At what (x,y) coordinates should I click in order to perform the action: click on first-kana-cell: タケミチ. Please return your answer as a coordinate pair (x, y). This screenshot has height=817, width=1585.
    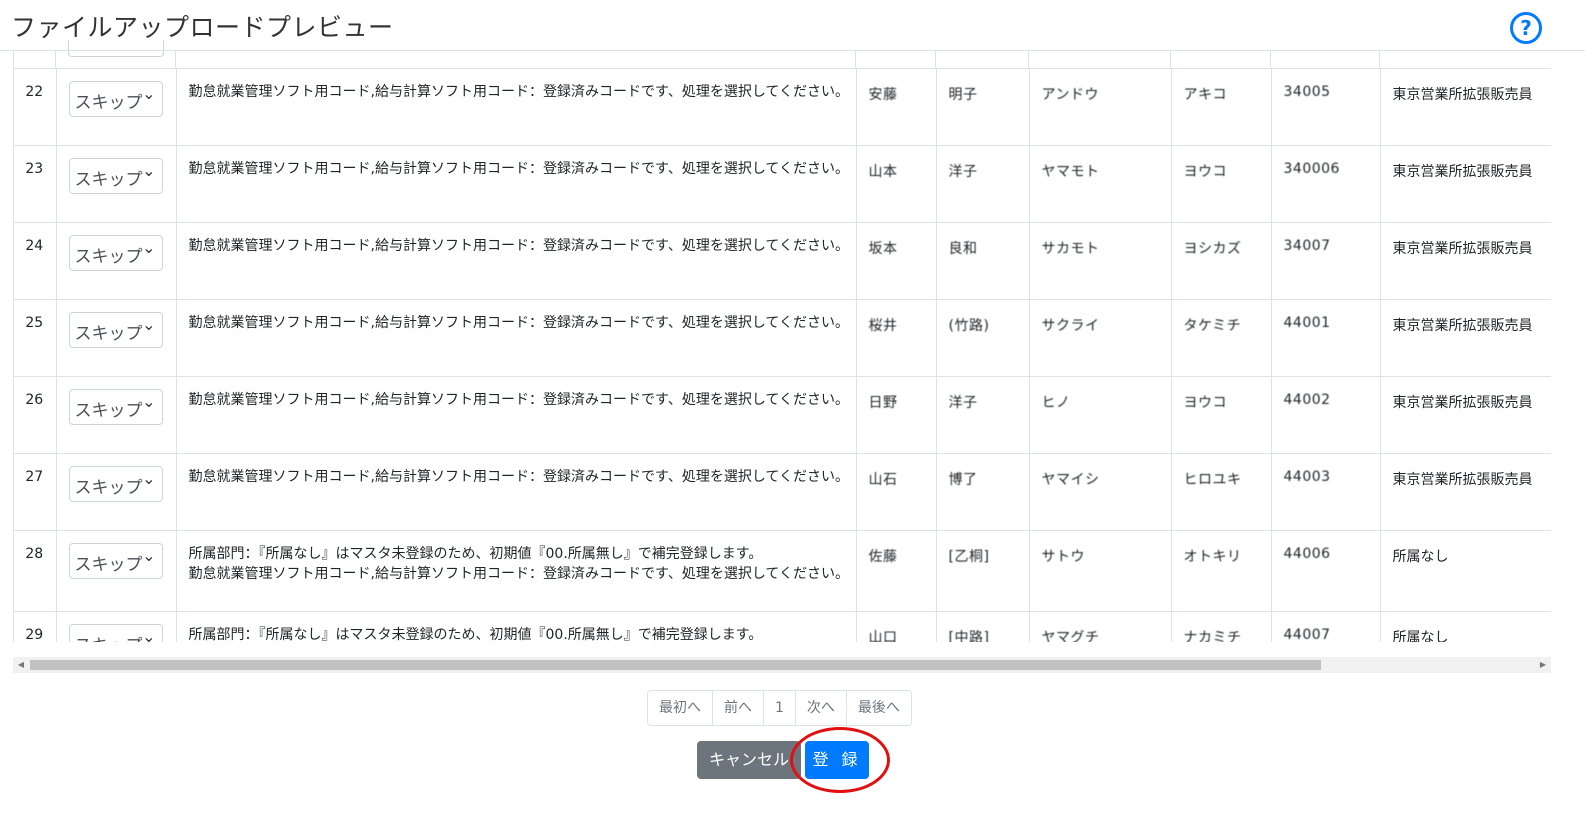
    Looking at the image, I should click on (1221, 338).